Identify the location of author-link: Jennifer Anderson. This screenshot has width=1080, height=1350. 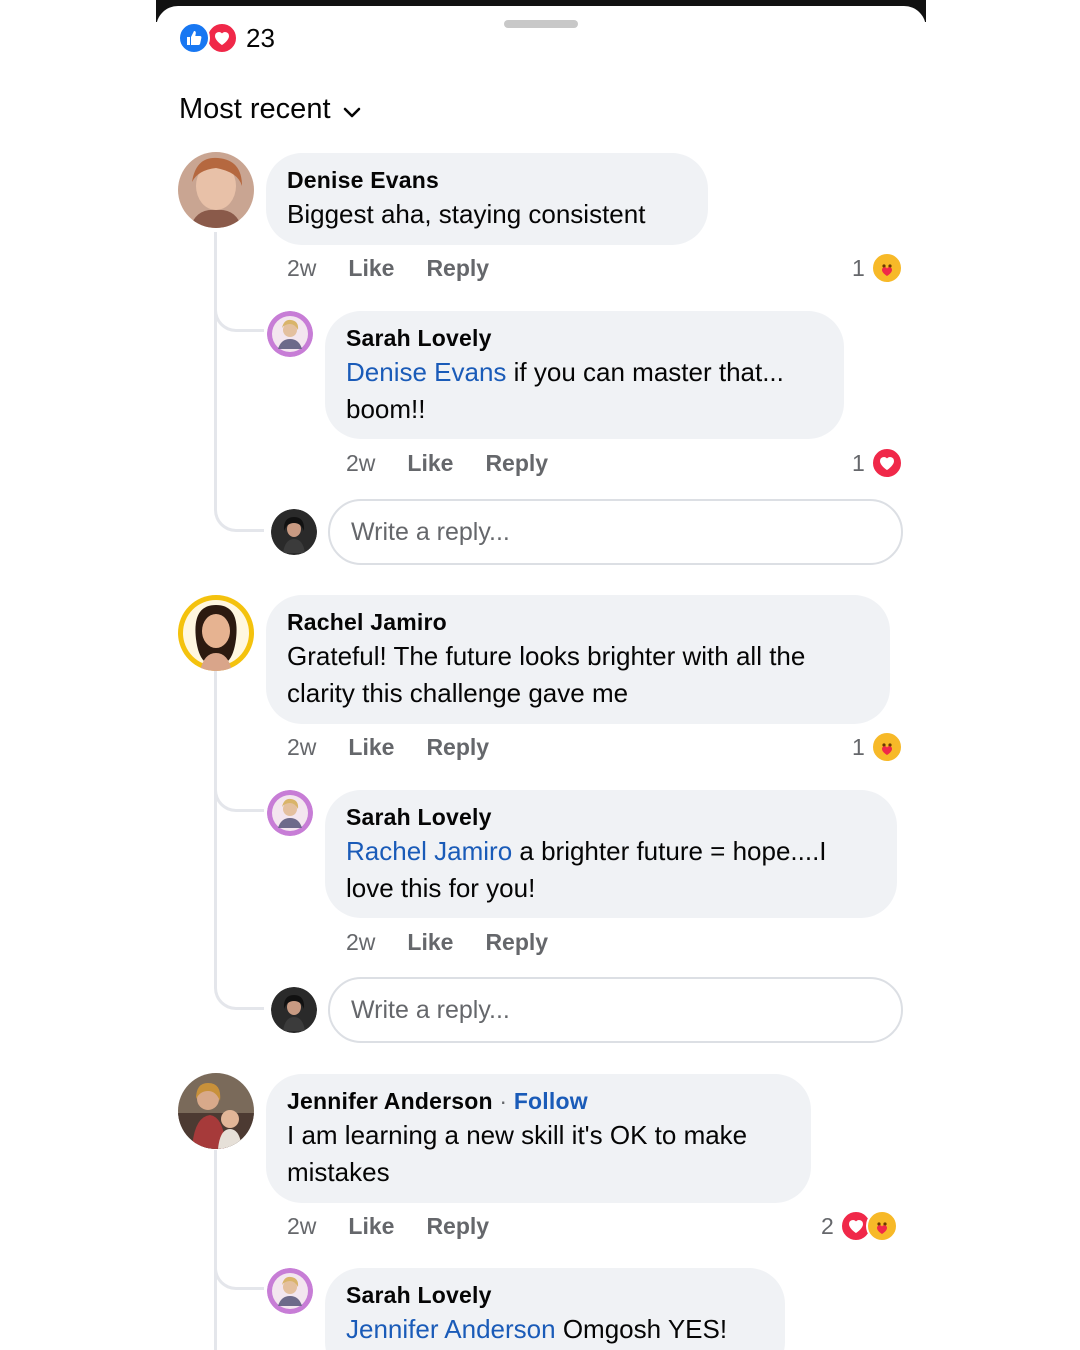
(390, 1101).